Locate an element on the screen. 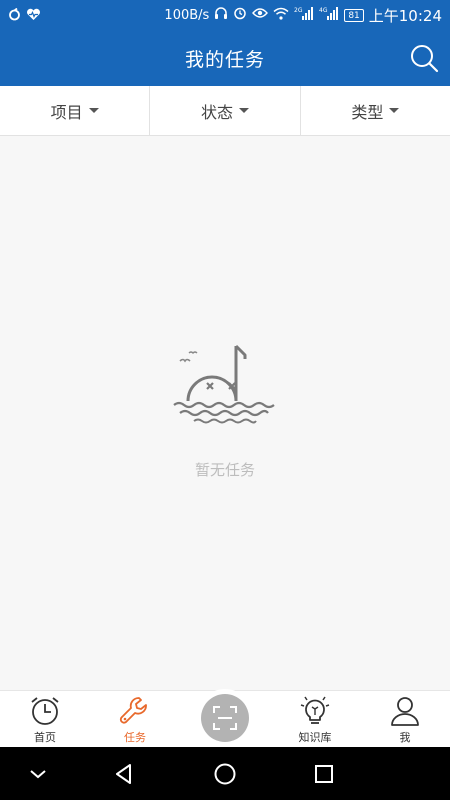 This screenshot has width=450, height=800. status-bar: 100B/s 2G 4G 81 上午10:24 is located at coordinates (225, 15).